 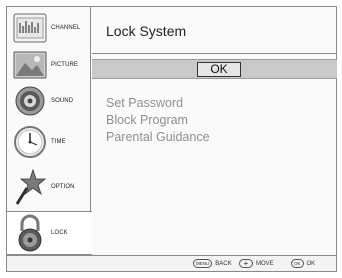 What do you see at coordinates (30, 142) in the screenshot?
I see `clock-icon` at bounding box center [30, 142].